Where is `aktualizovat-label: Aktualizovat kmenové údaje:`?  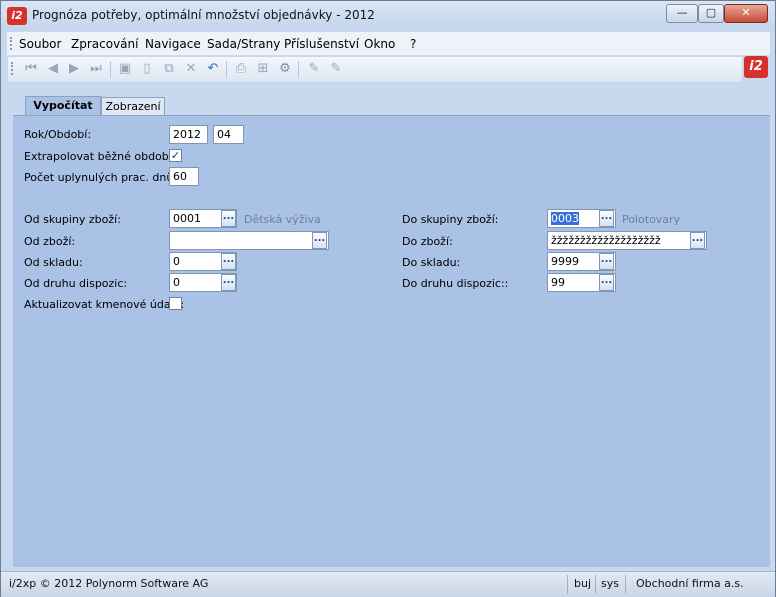
aktualizovat-label: Aktualizovat kmenové údaje: is located at coordinates (104, 304).